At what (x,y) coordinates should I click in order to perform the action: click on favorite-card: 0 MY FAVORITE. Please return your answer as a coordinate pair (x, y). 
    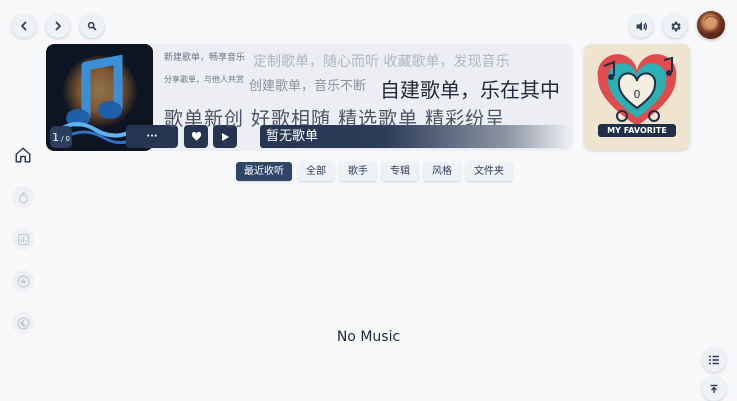
    Looking at the image, I should click on (637, 97).